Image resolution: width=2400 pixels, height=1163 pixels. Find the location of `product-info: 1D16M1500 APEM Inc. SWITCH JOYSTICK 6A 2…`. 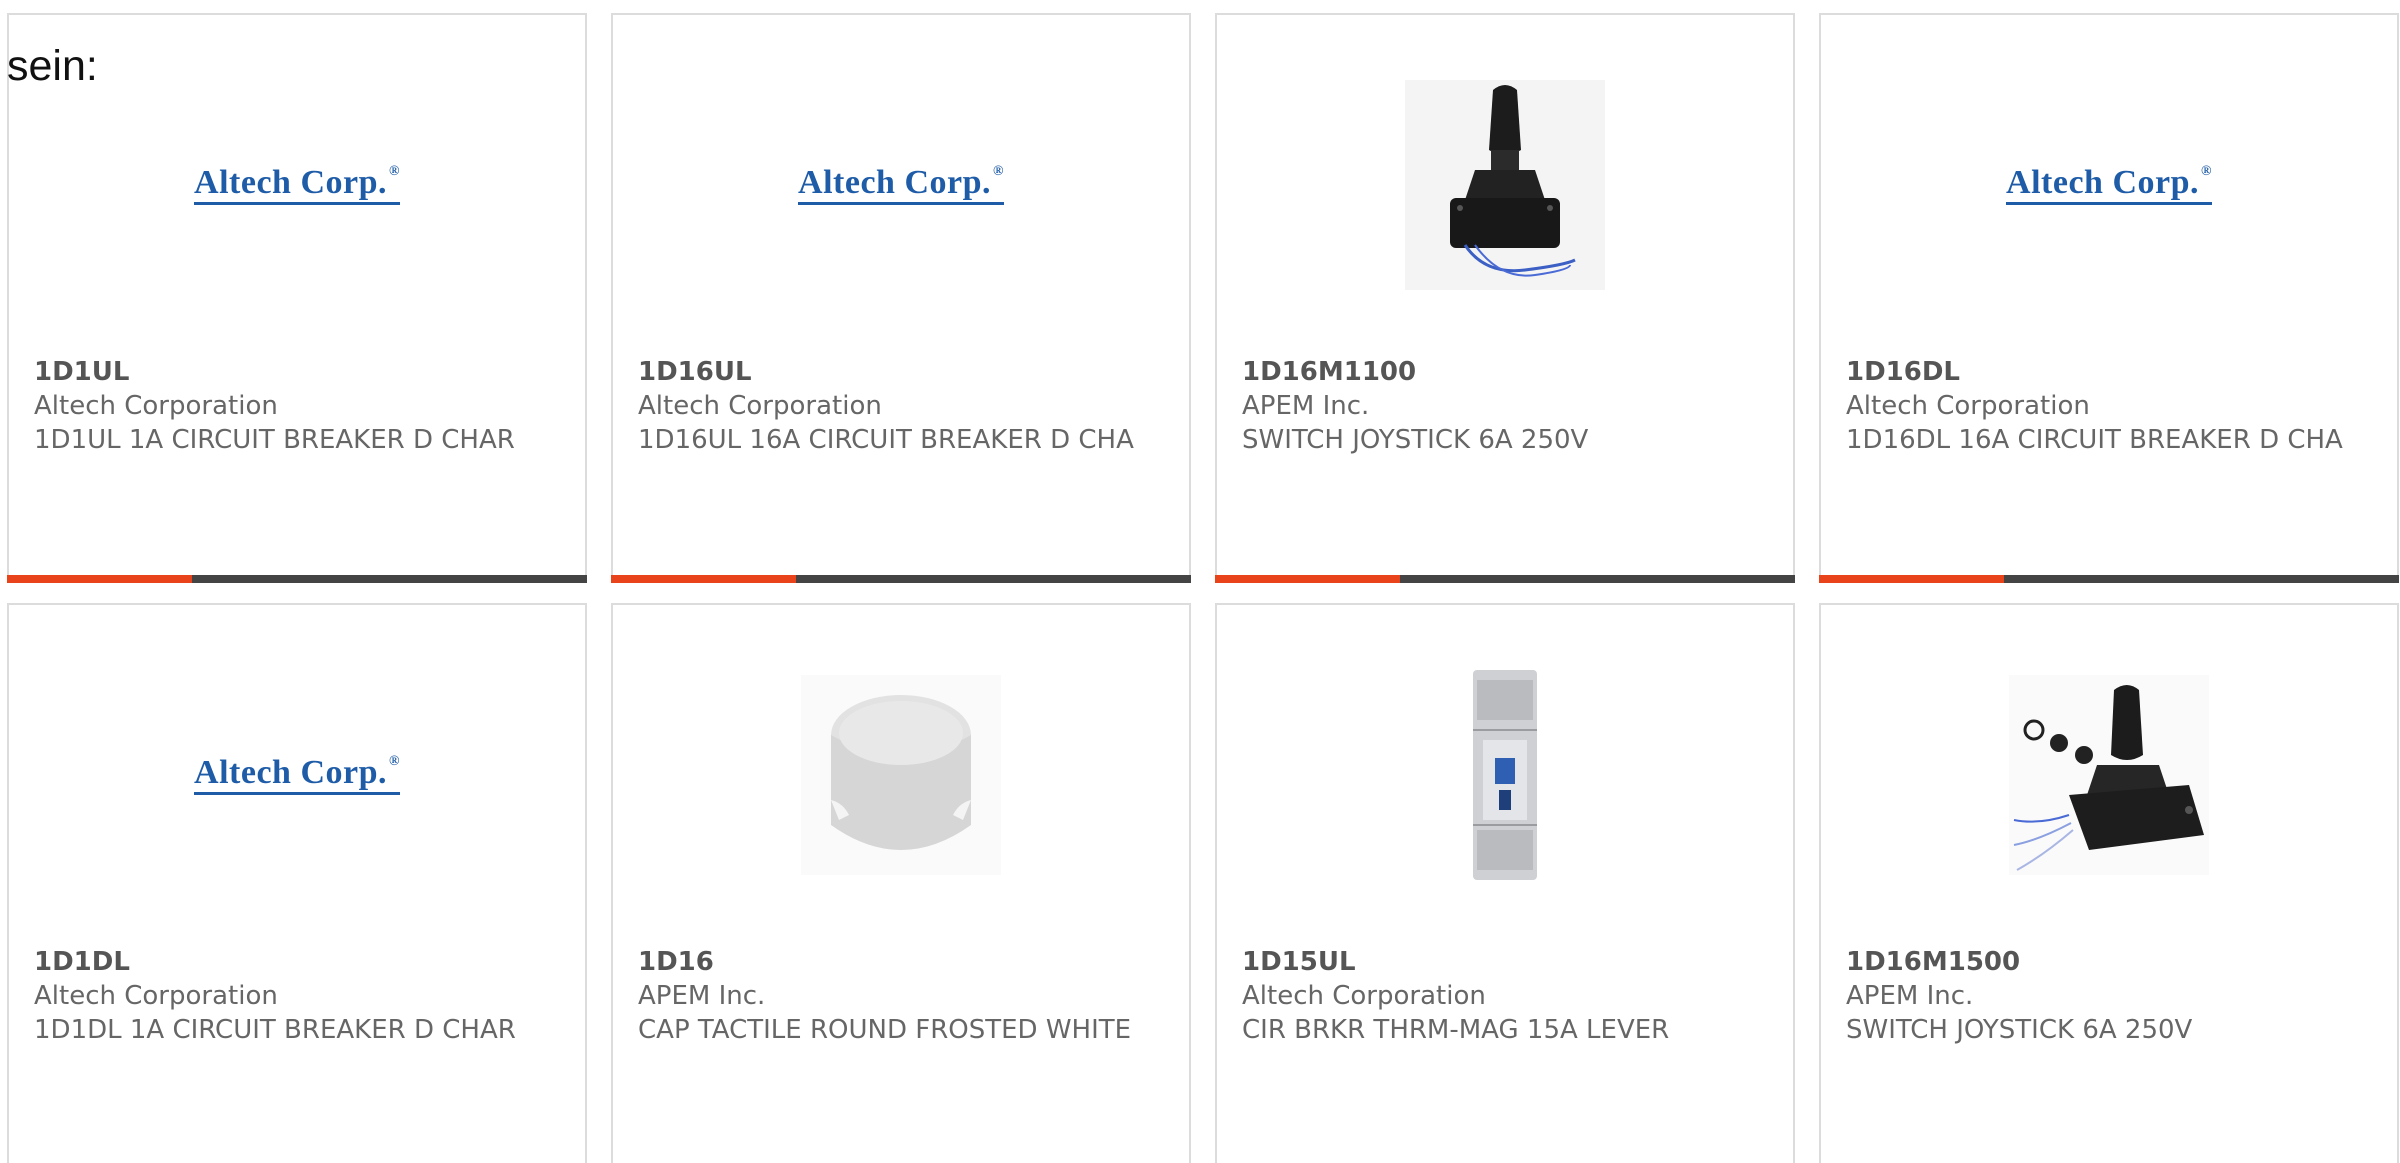

product-info: 1D16M1500 APEM Inc. SWITCH JOYSTICK 6A 2… is located at coordinates (2109, 996).